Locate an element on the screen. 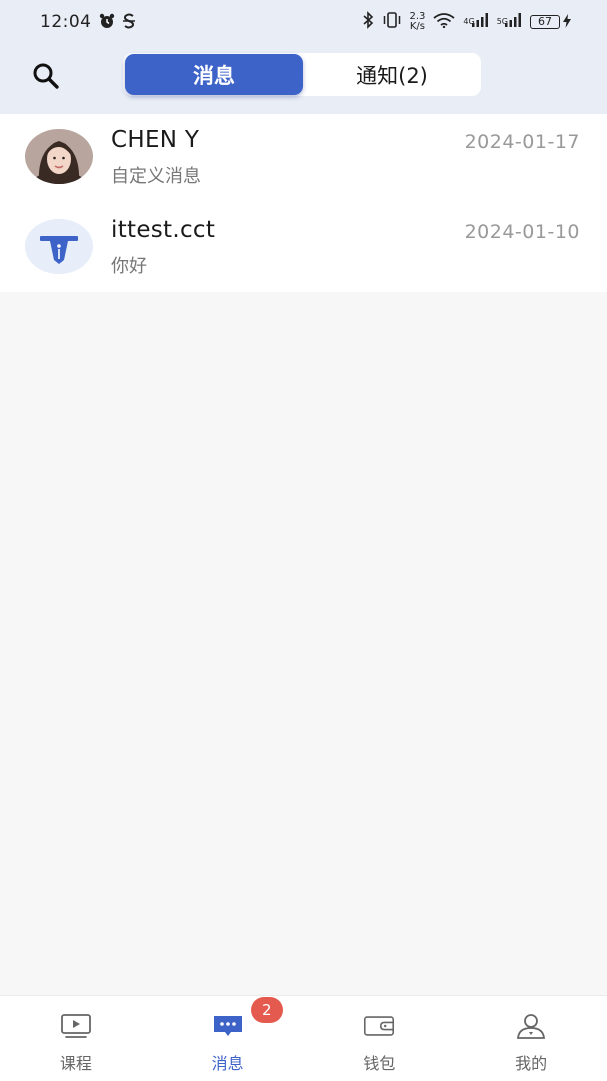  wifi-icon is located at coordinates (444, 22).